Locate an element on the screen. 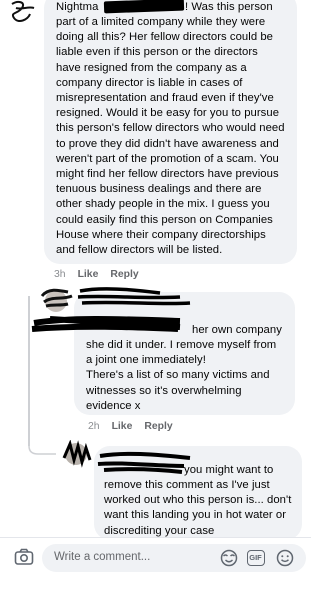 Image resolution: width=320 pixels, height=600 pixels. comment-1-reply-button: Reply is located at coordinates (124, 274).